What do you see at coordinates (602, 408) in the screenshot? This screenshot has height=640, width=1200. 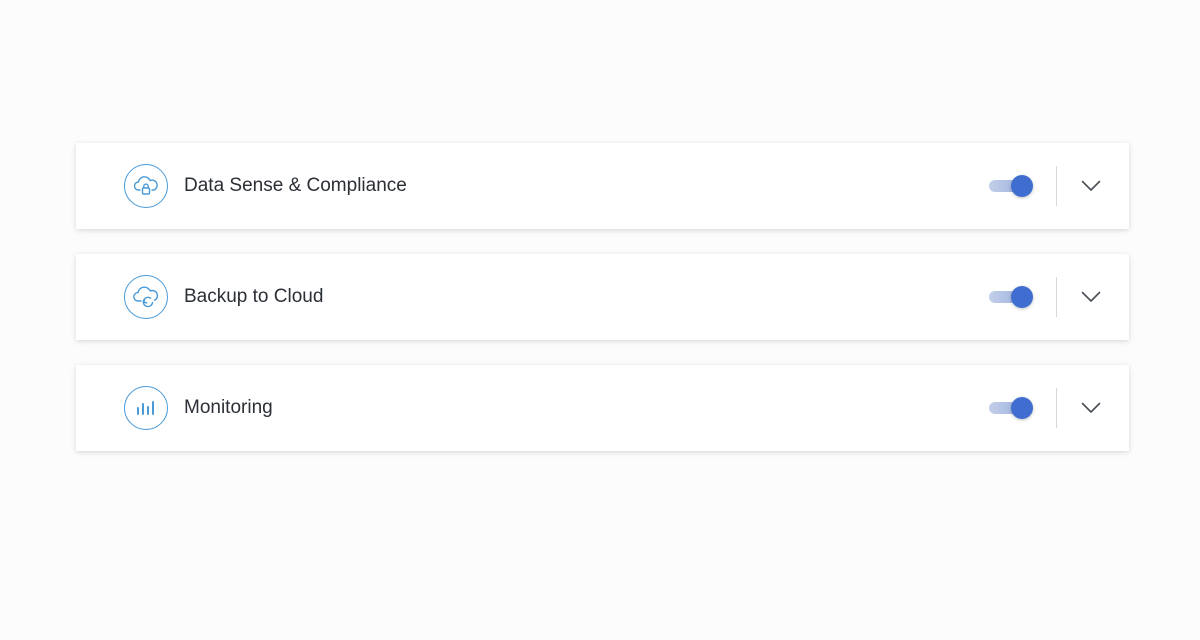 I see `service-card-monitoring: Monitoring` at bounding box center [602, 408].